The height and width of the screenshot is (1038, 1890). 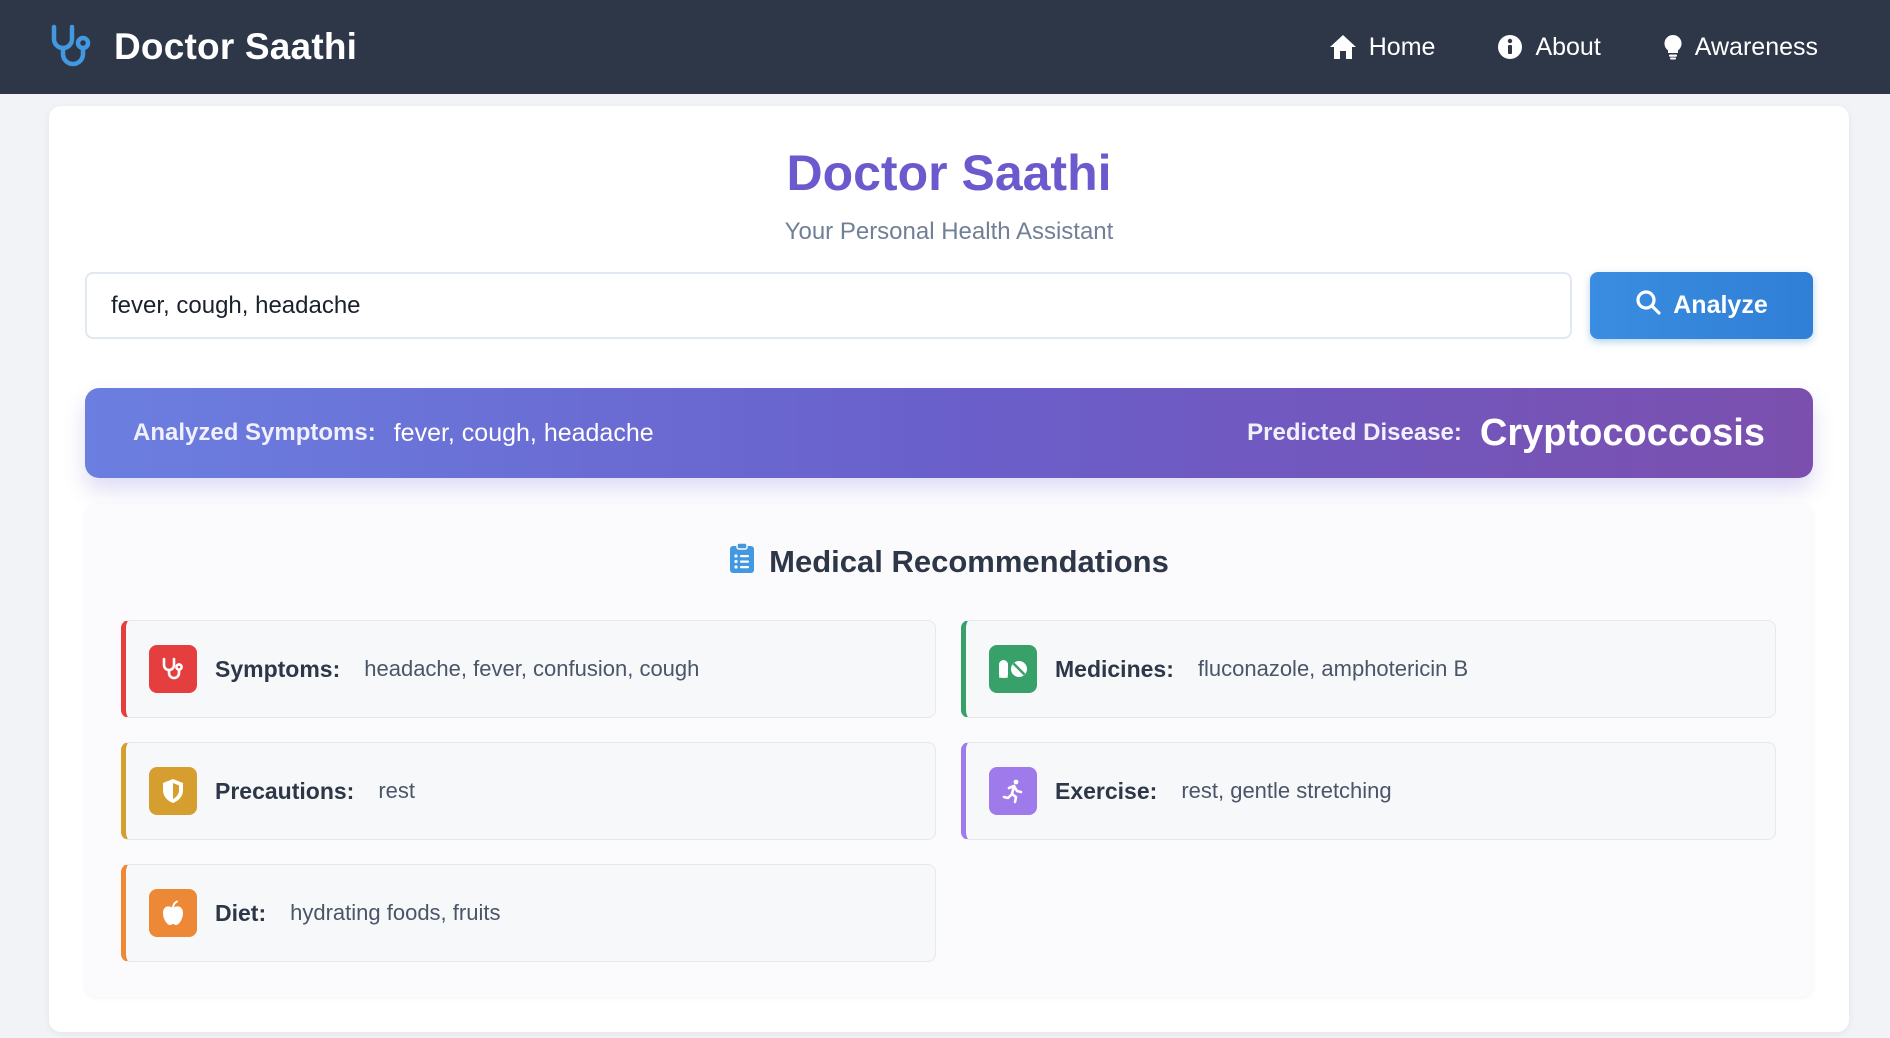 What do you see at coordinates (1402, 46) in the screenshot?
I see `nav-home-label: Home` at bounding box center [1402, 46].